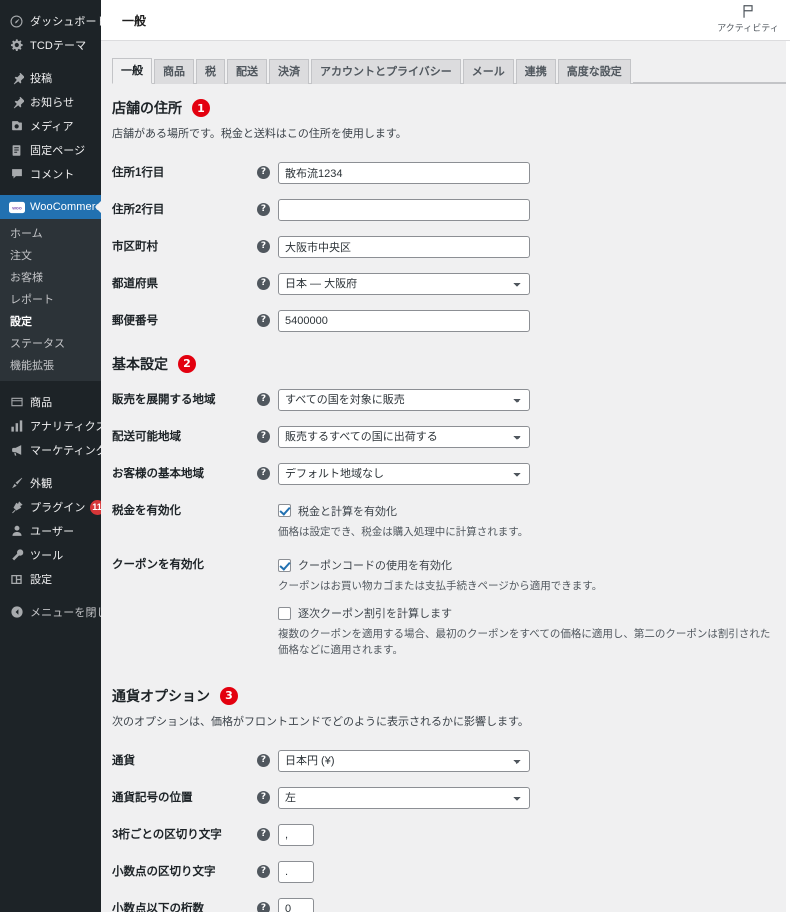 The width and height of the screenshot is (790, 912). Describe the element at coordinates (16, 612) in the screenshot. I see `collapse-icon` at that location.